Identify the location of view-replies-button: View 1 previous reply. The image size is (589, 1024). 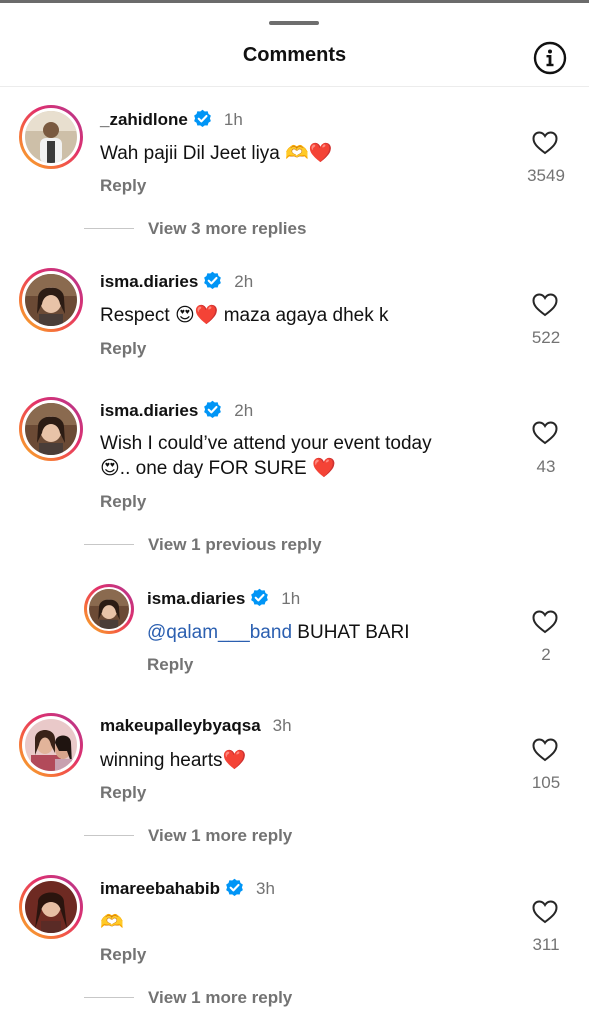
(203, 545).